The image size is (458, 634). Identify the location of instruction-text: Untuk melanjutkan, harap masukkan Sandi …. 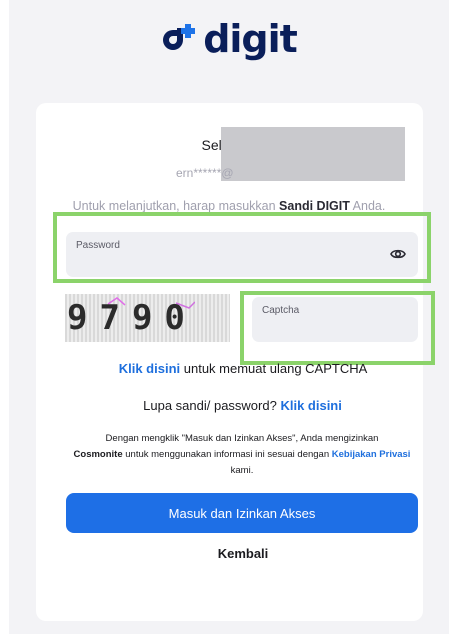
(229, 206).